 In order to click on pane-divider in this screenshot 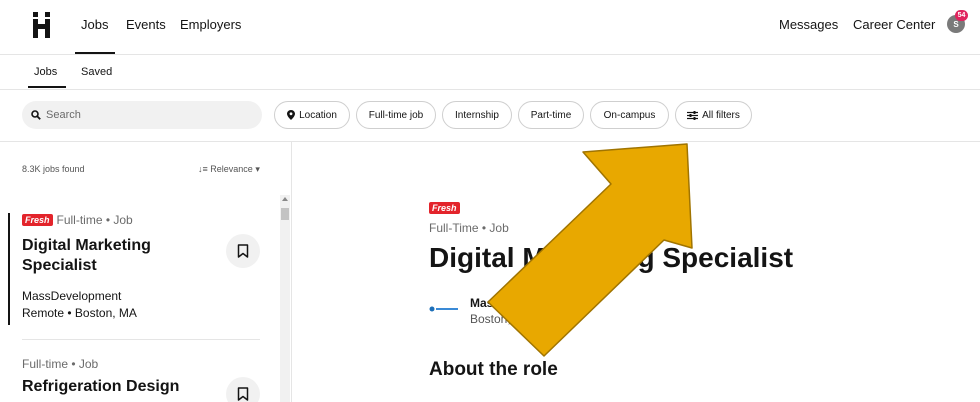, I will do `click(291, 272)`.